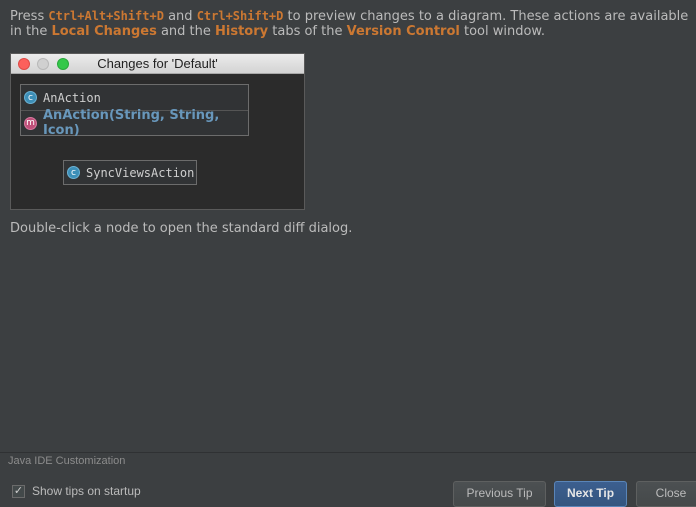 Image resolution: width=696 pixels, height=507 pixels. I want to click on class-name-label: SyncViewsAction, so click(140, 172).